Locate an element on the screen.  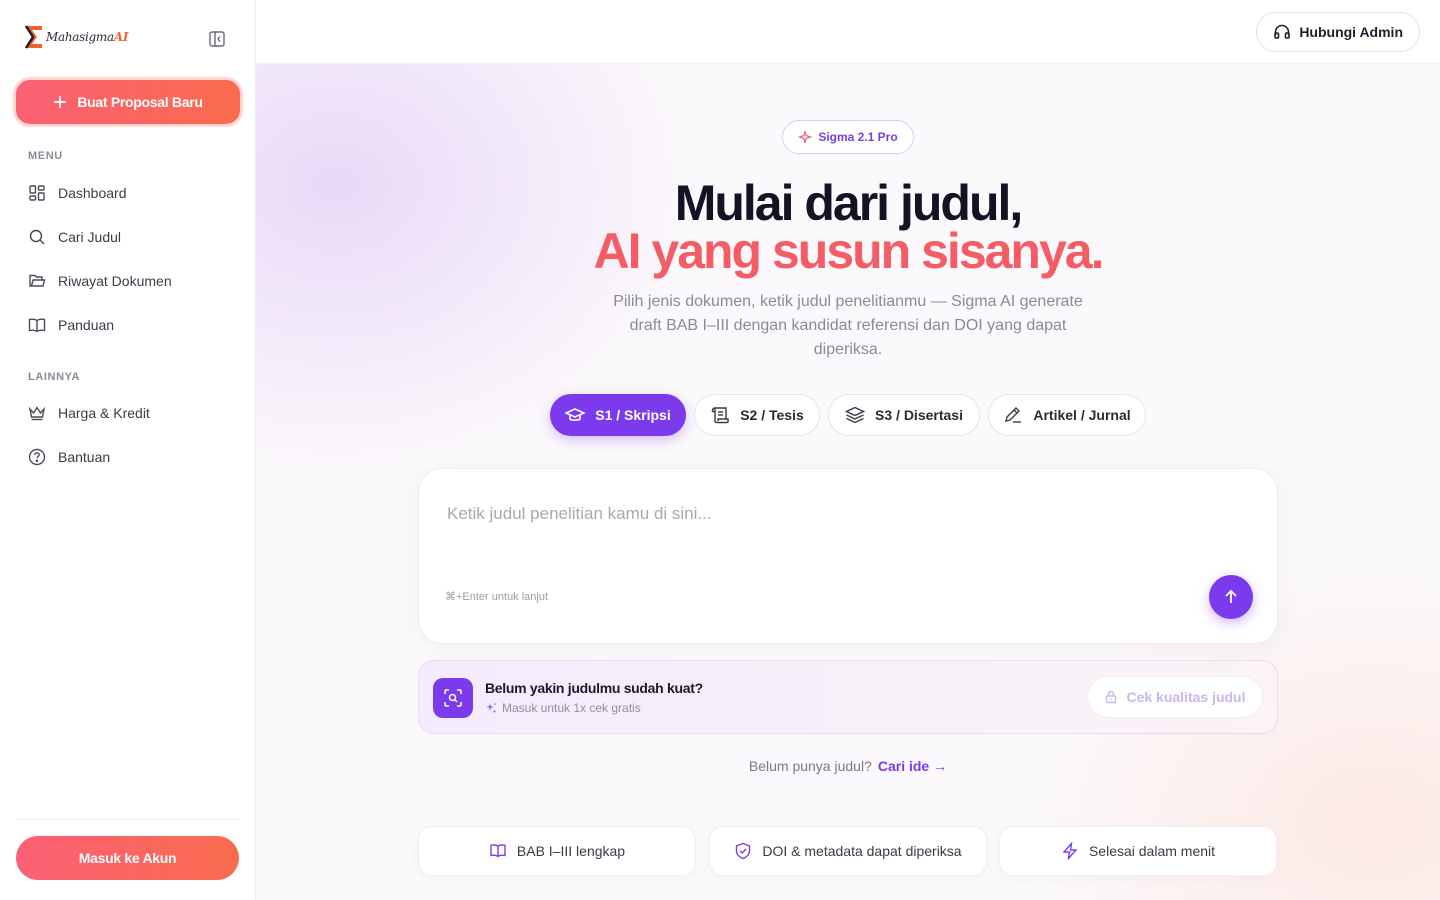
graduation-cap-icon is located at coordinates (575, 414).